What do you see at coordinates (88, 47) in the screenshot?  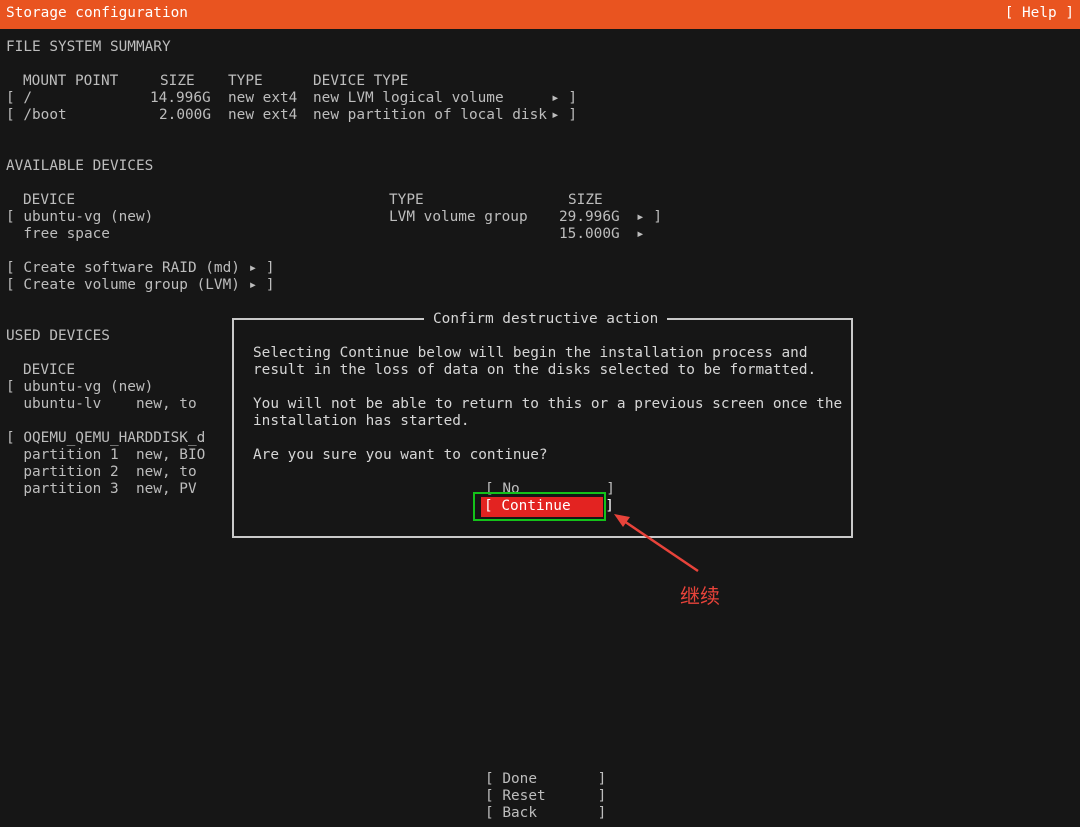 I see `fs-summary-heading: FILE SYSTEM SUMMARY` at bounding box center [88, 47].